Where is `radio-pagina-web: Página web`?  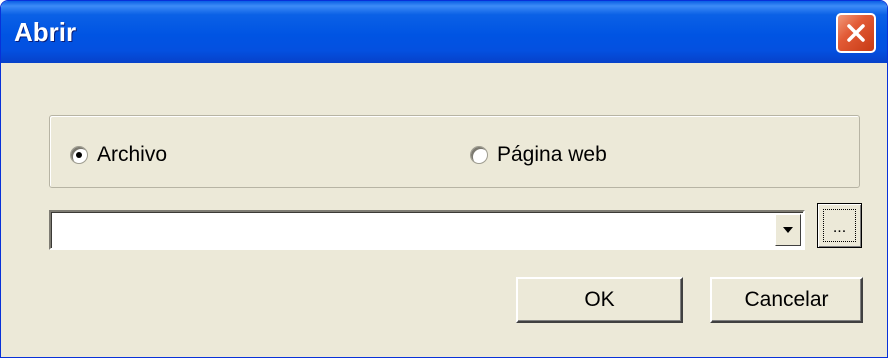 radio-pagina-web: Página web is located at coordinates (538, 155).